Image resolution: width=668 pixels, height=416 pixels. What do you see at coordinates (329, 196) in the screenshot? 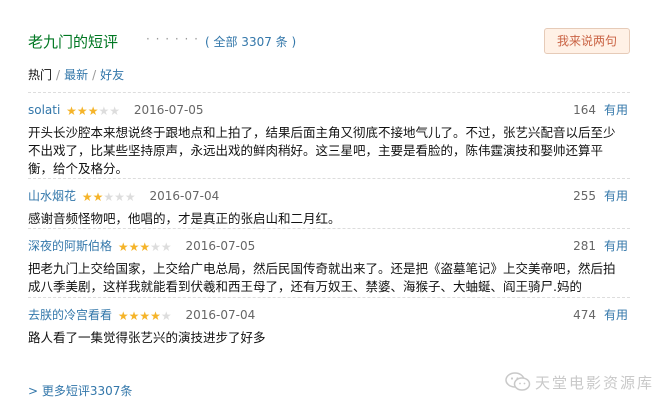
I see `comment-meta: 山水烟花 ★★★★★ 2016-07-04 255 有用` at bounding box center [329, 196].